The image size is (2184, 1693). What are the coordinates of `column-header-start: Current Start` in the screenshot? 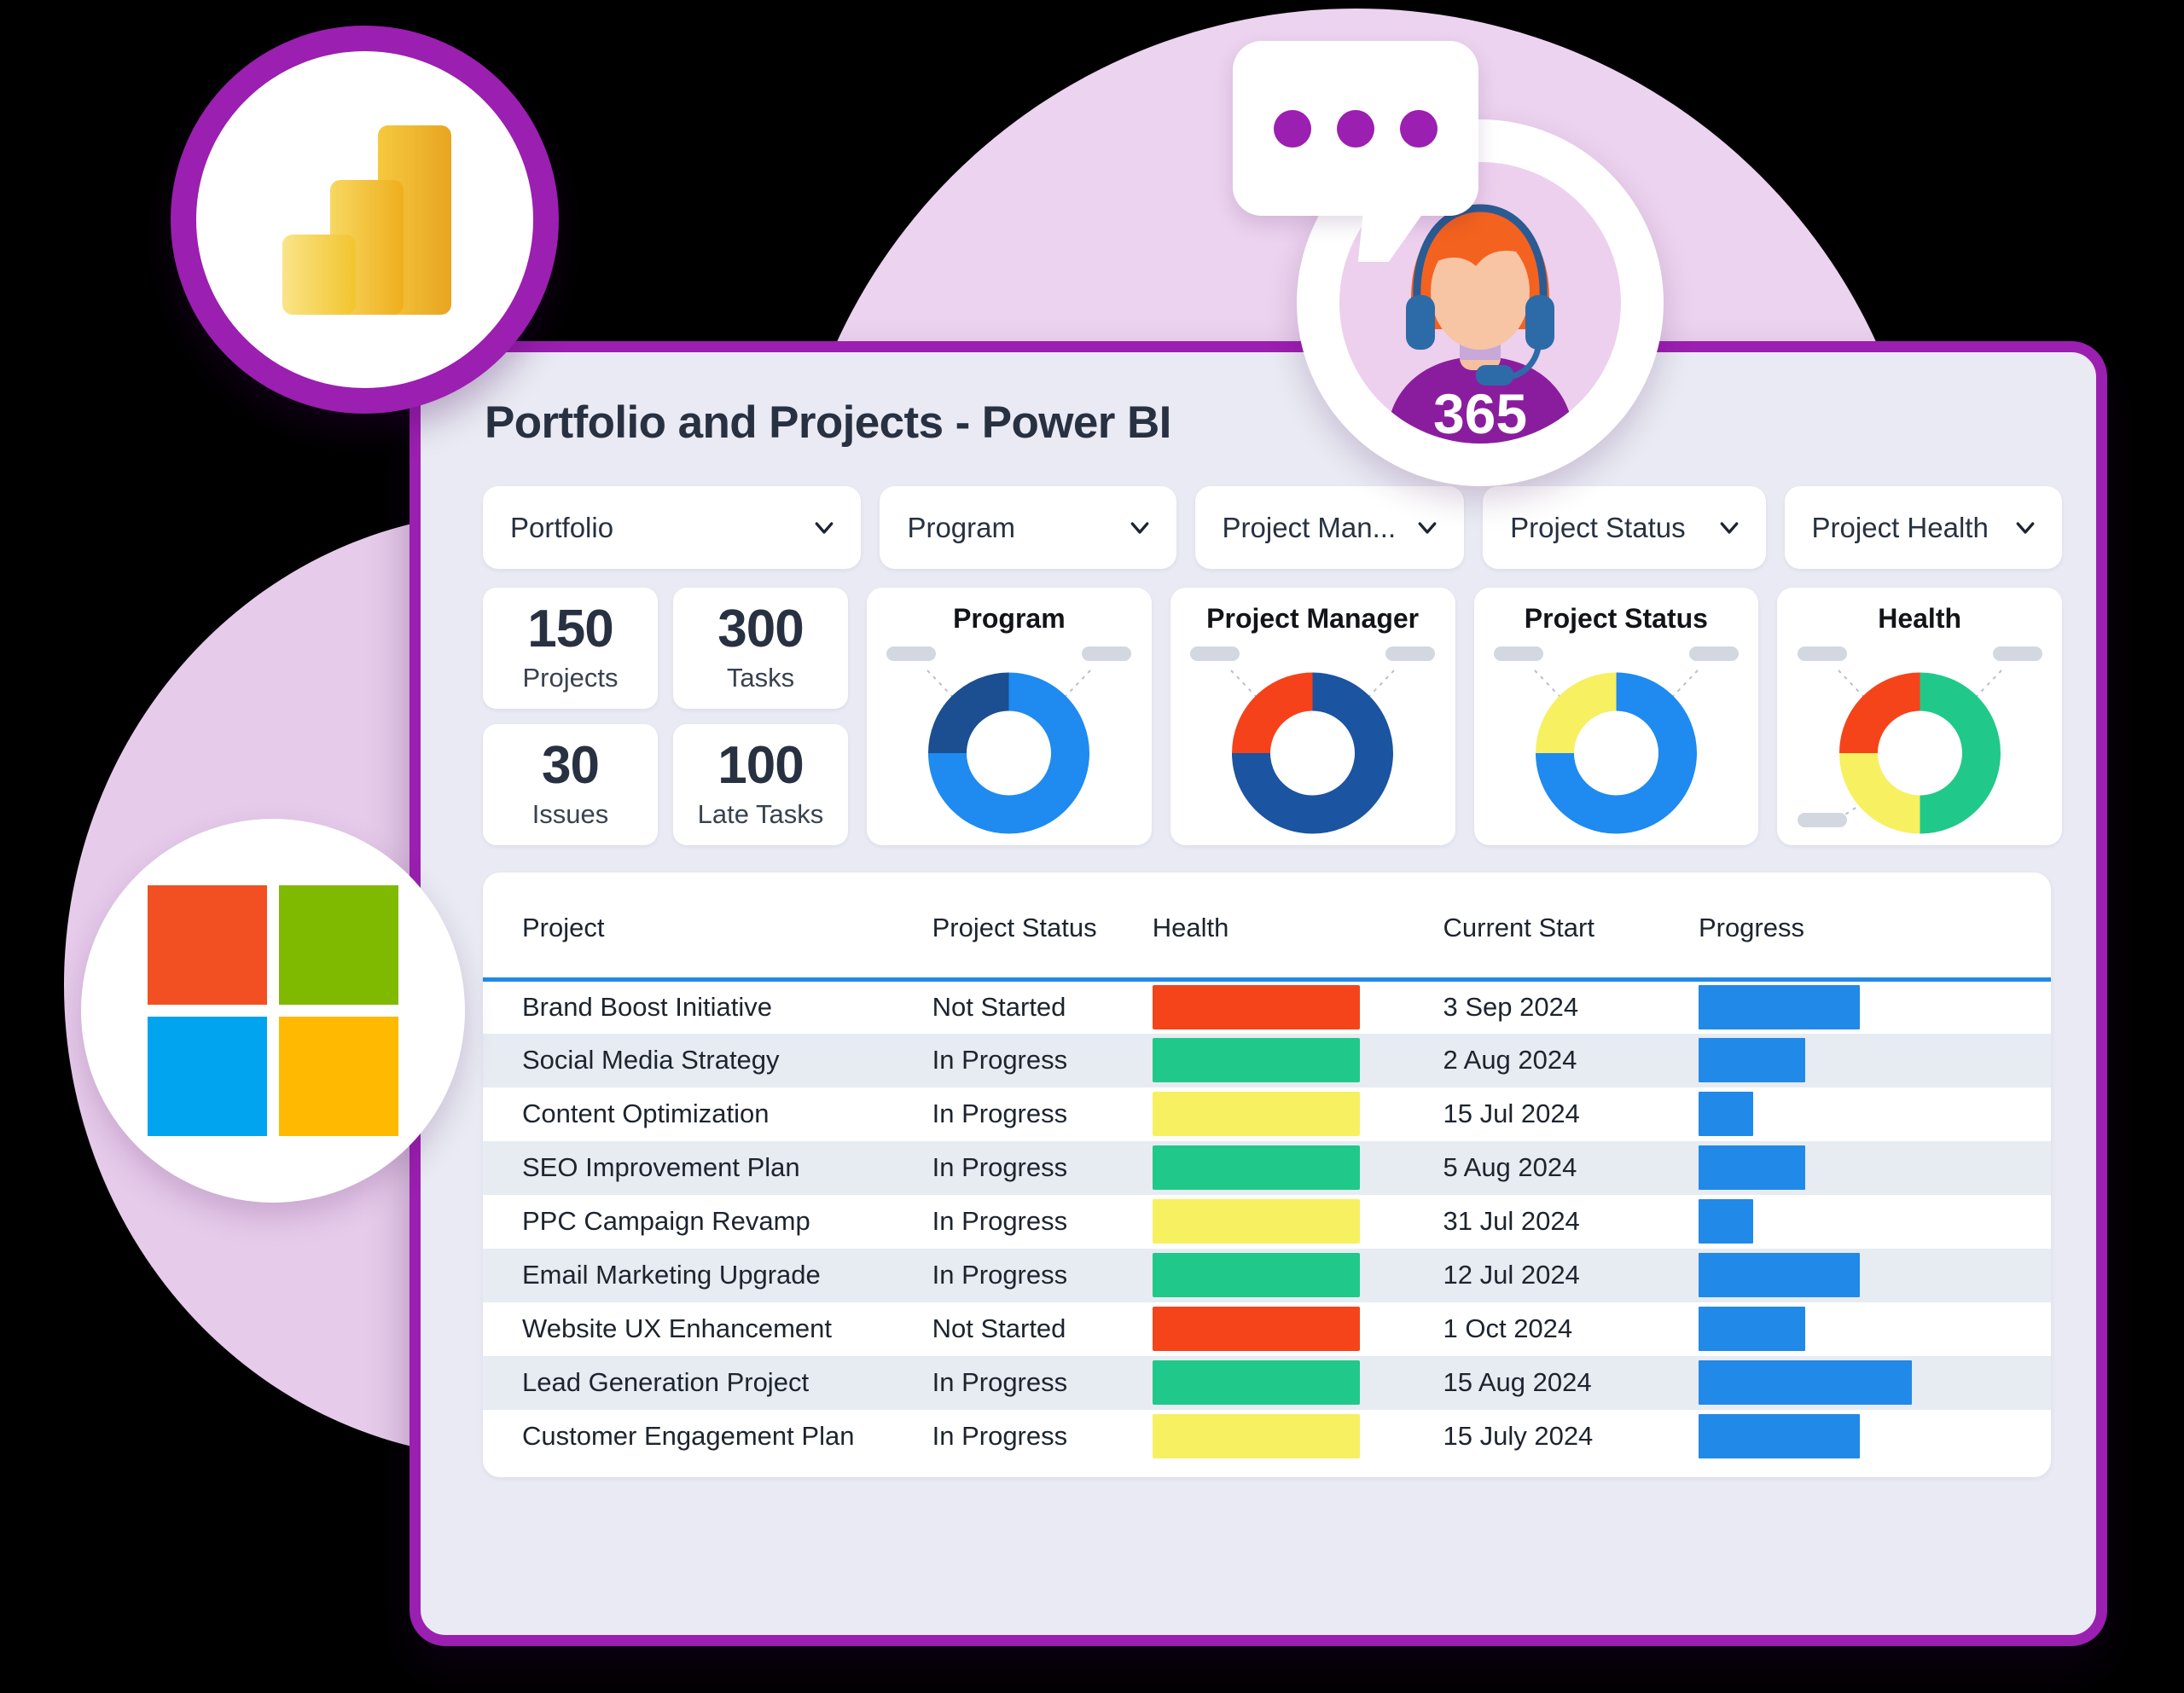 It's located at (1571, 927).